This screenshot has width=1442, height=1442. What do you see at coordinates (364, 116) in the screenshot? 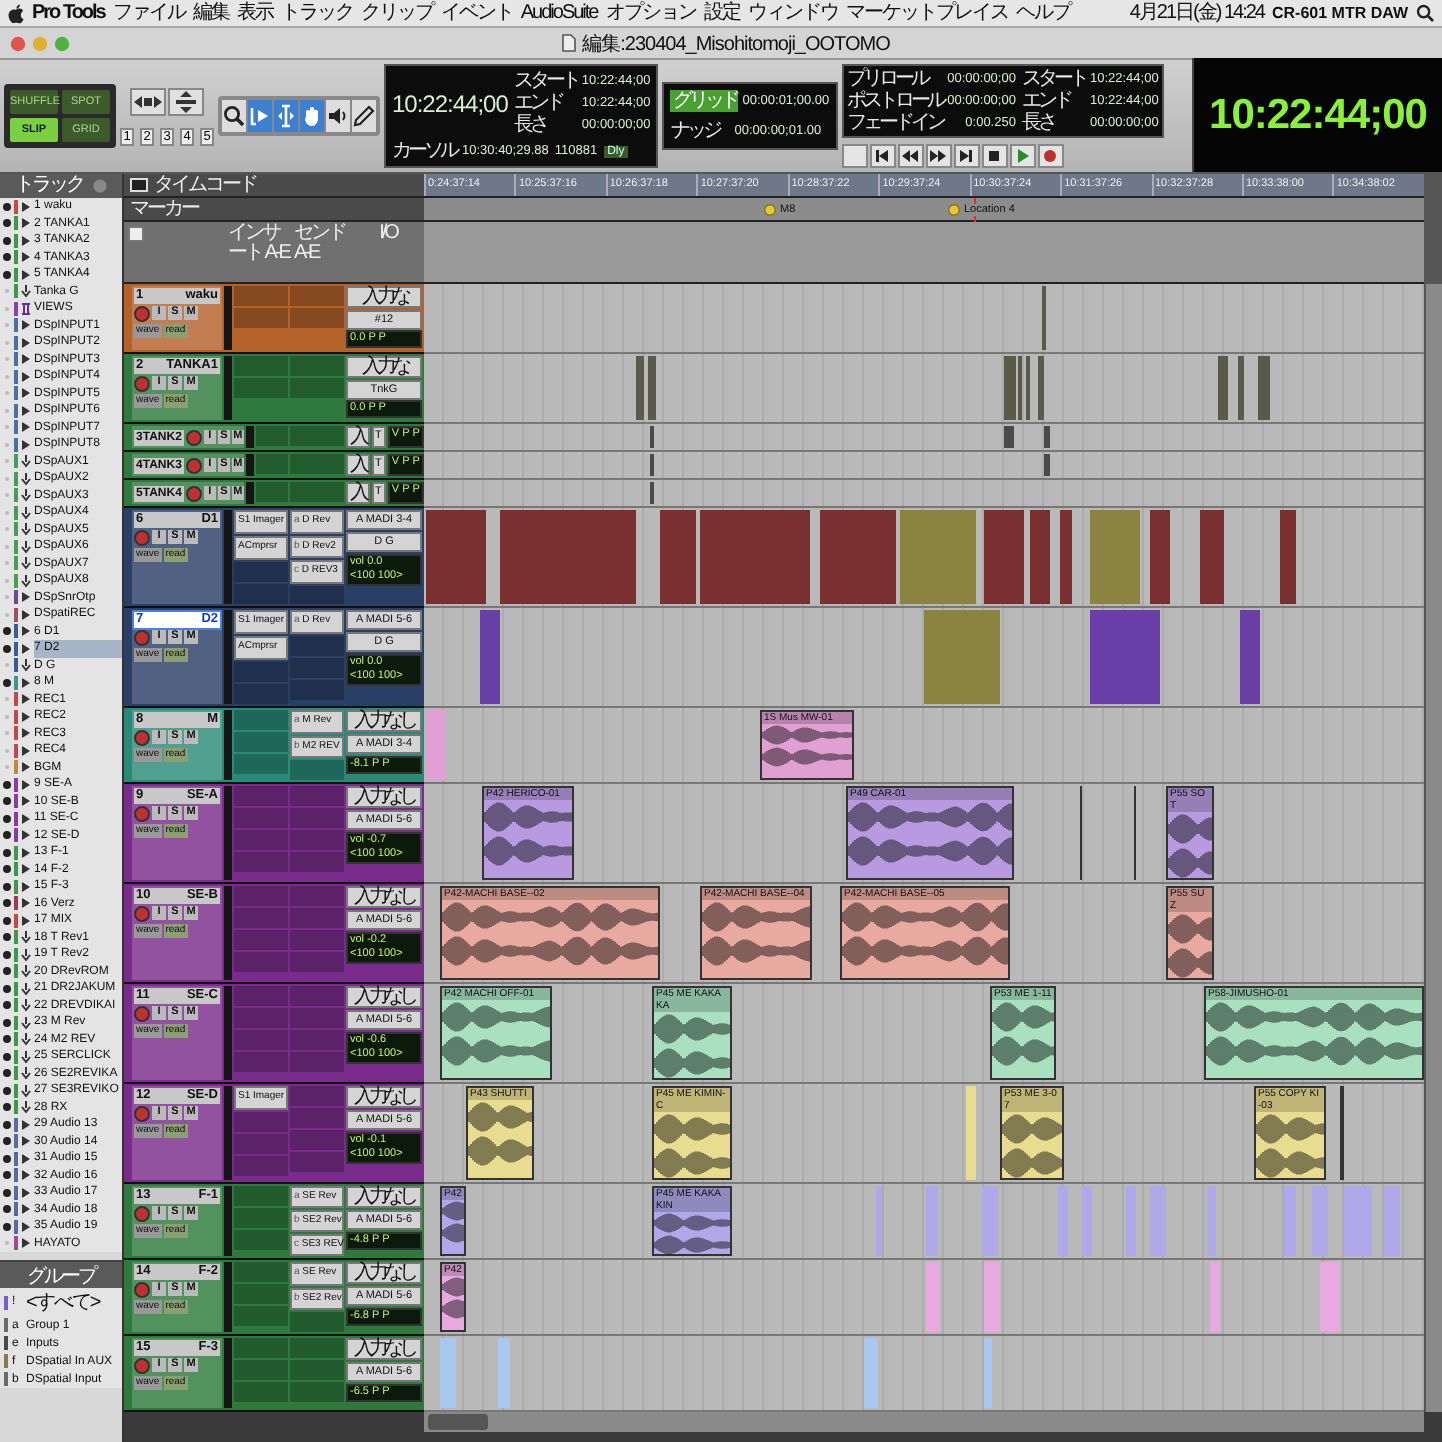
I see `pencil-tool-button` at bounding box center [364, 116].